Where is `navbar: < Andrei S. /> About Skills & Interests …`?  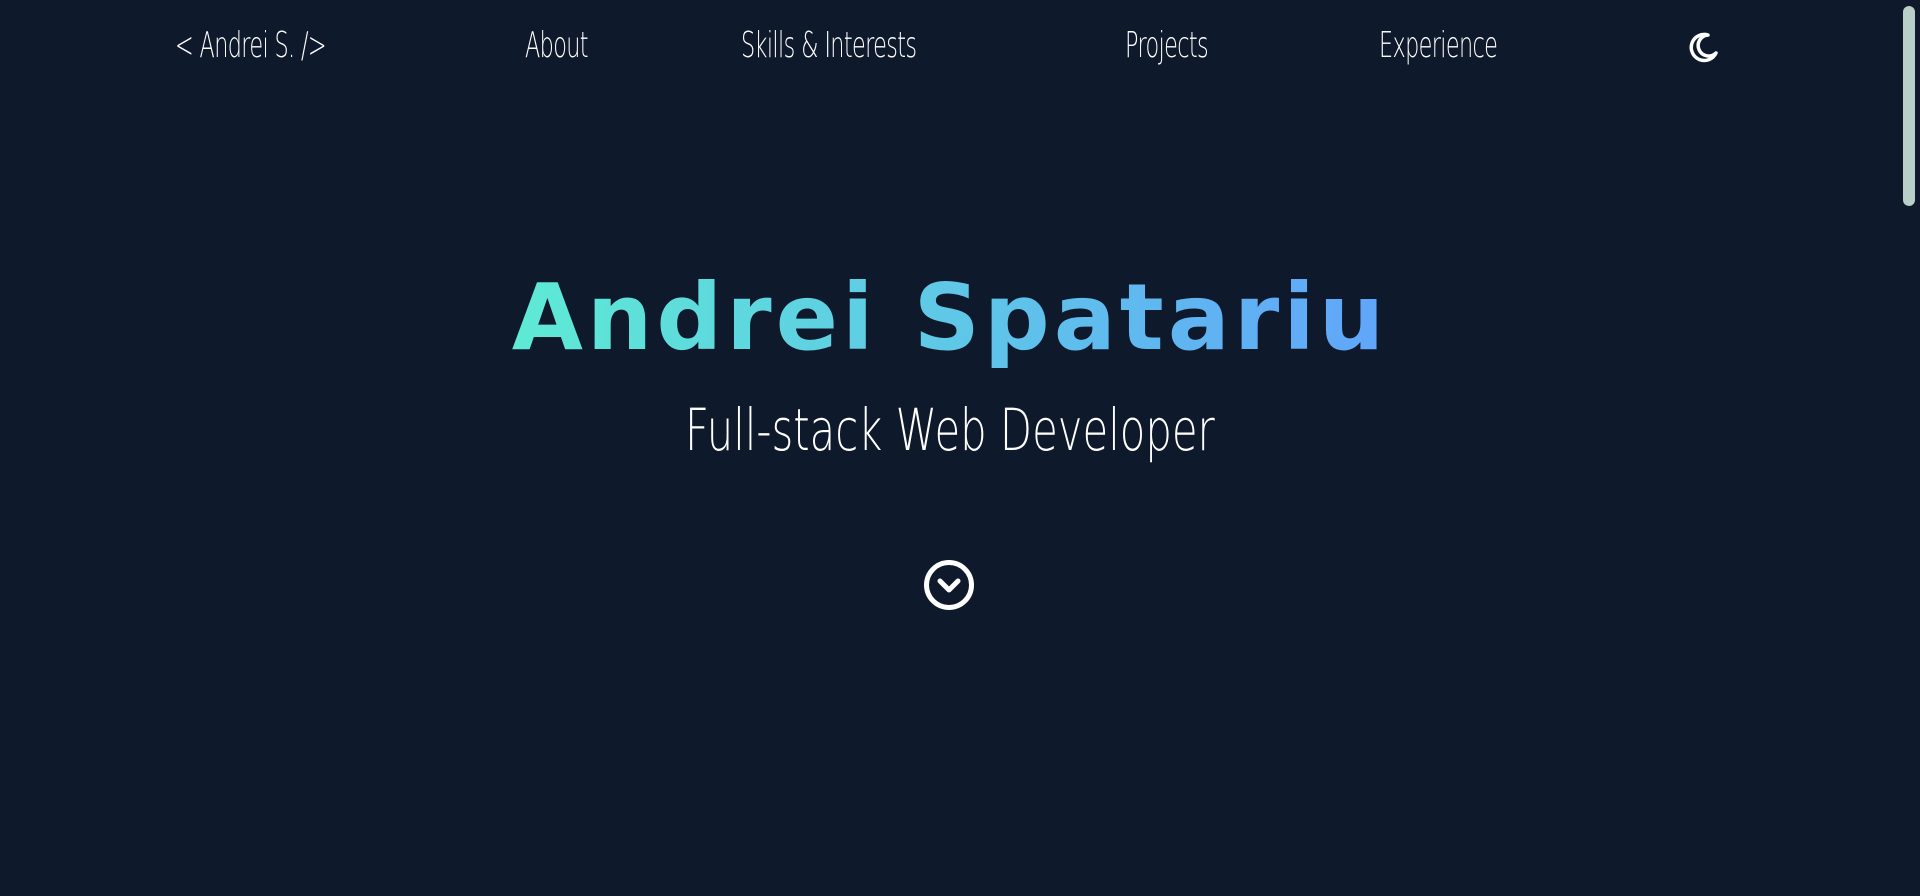 navbar: < Andrei S. /> About Skills & Interests … is located at coordinates (950, 48).